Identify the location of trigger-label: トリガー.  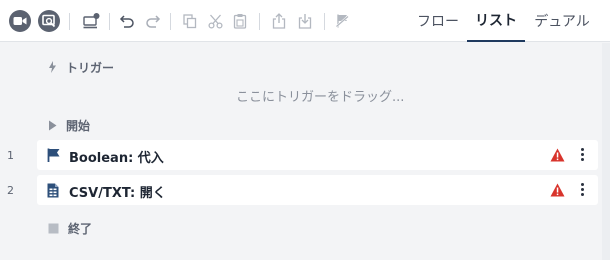
(90, 67).